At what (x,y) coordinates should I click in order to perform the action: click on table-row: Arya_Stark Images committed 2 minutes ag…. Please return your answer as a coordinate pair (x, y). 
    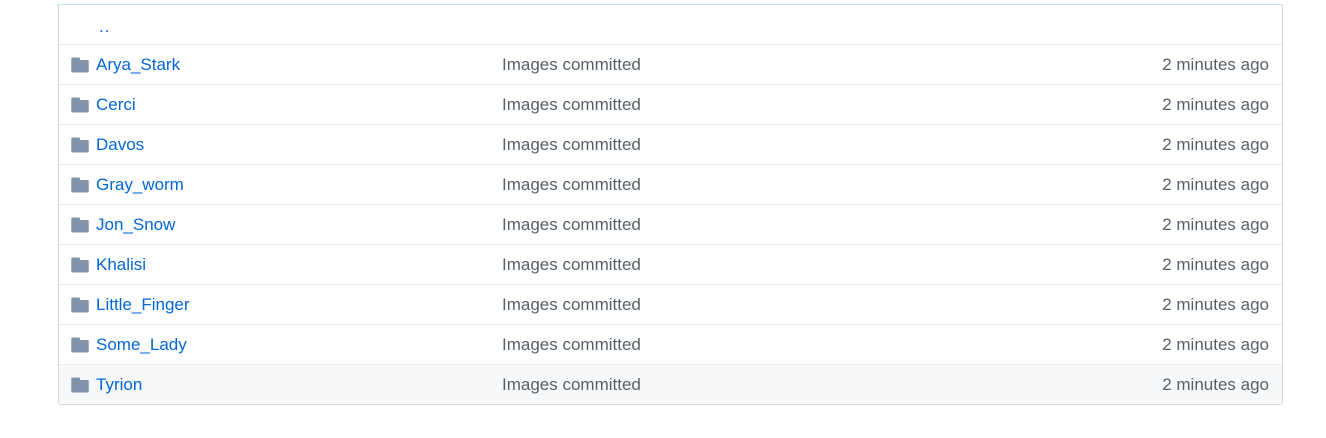
    Looking at the image, I should click on (670, 64).